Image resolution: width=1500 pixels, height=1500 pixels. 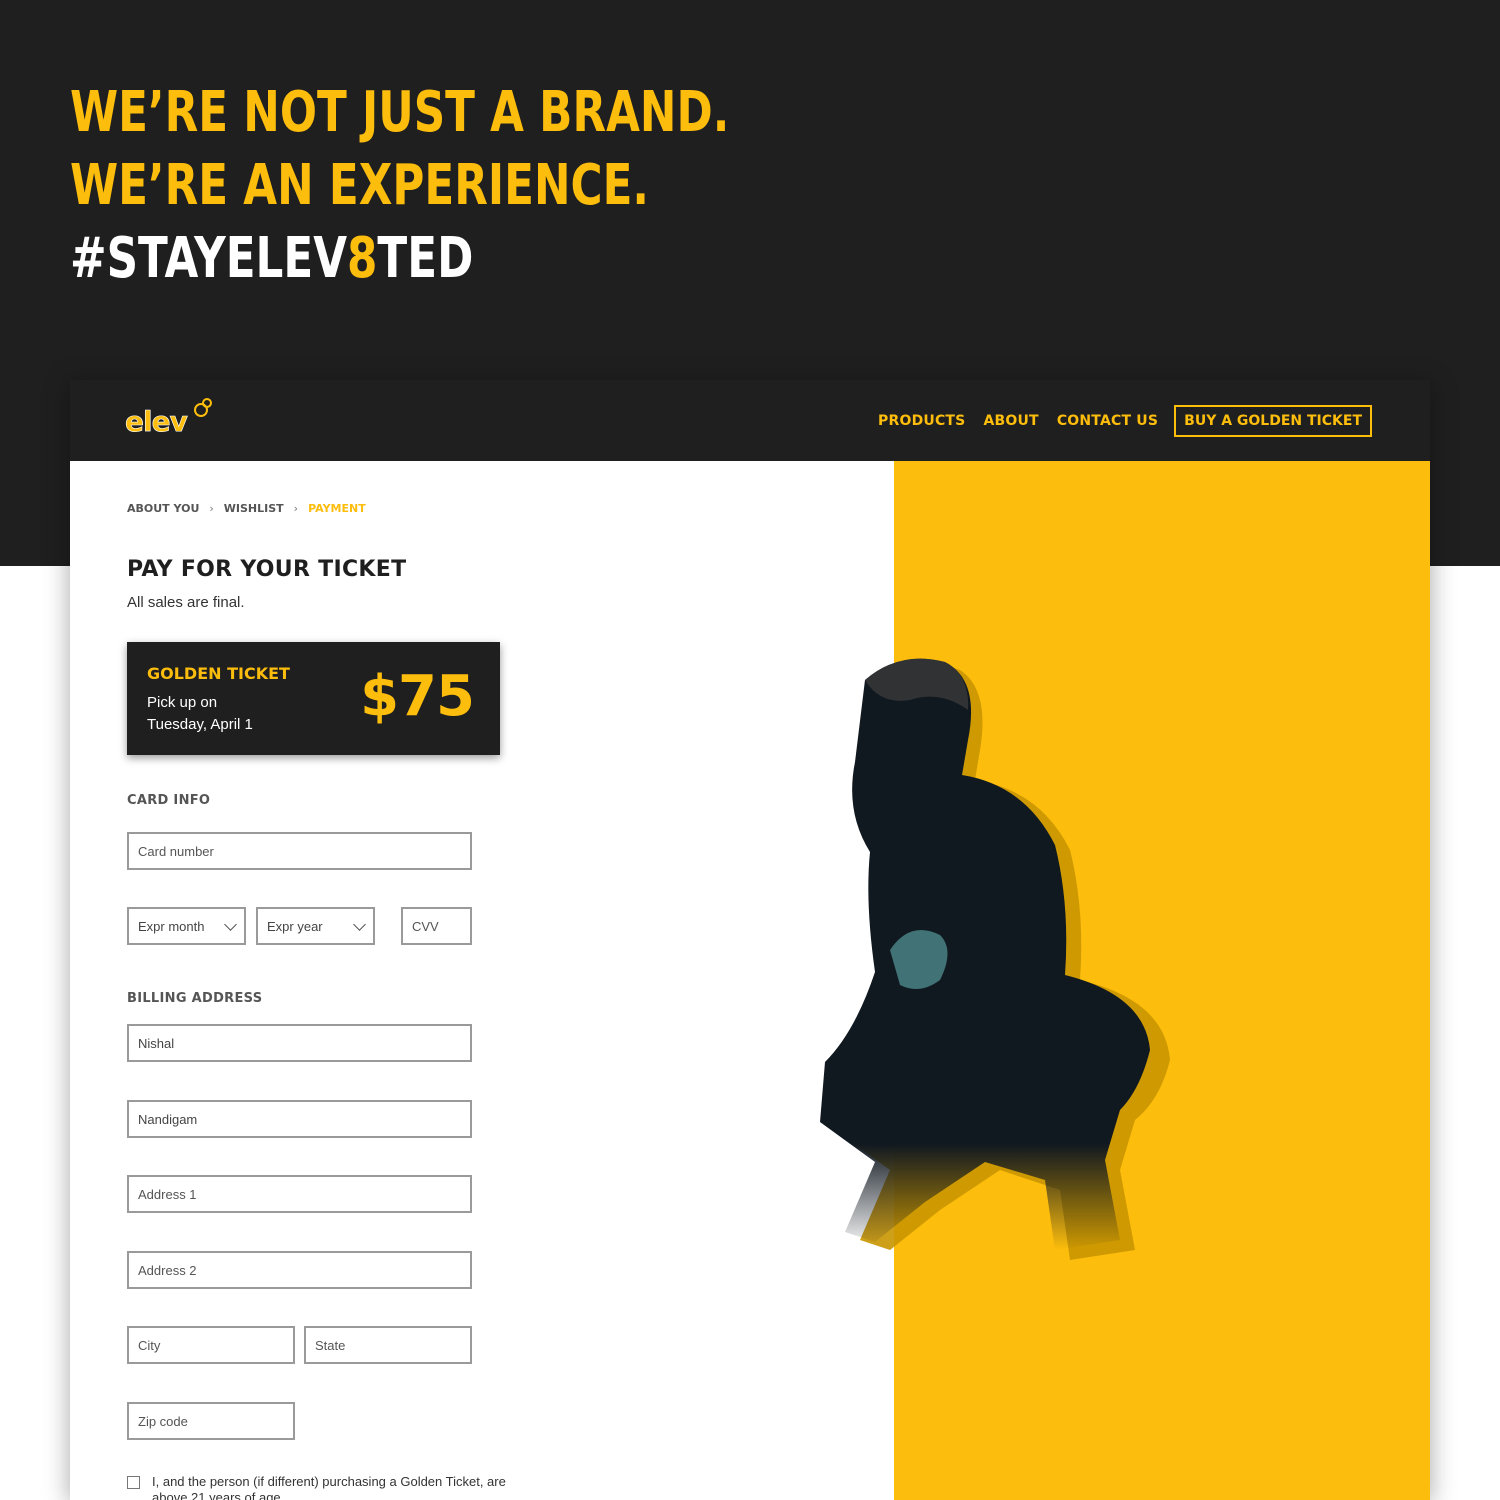 What do you see at coordinates (186, 602) in the screenshot?
I see `page-subtitle: All sales are final.` at bounding box center [186, 602].